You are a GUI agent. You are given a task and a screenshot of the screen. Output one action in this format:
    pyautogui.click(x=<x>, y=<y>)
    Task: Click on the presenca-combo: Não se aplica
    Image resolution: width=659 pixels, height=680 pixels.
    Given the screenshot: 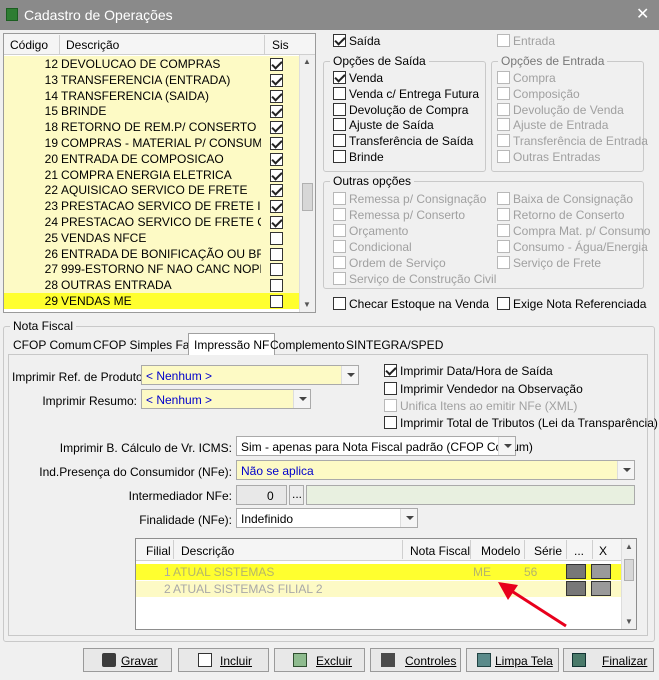 What is the action you would take?
    pyautogui.click(x=435, y=470)
    